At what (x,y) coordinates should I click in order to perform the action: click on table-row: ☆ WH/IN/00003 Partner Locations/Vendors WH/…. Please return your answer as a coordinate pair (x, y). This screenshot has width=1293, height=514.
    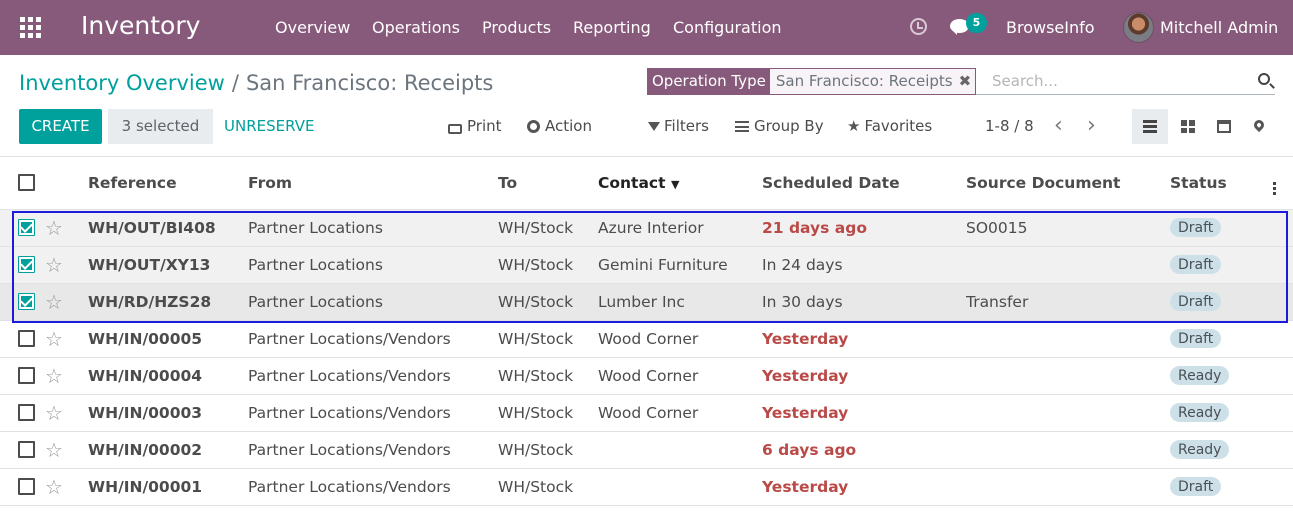
    Looking at the image, I should click on (646, 413).